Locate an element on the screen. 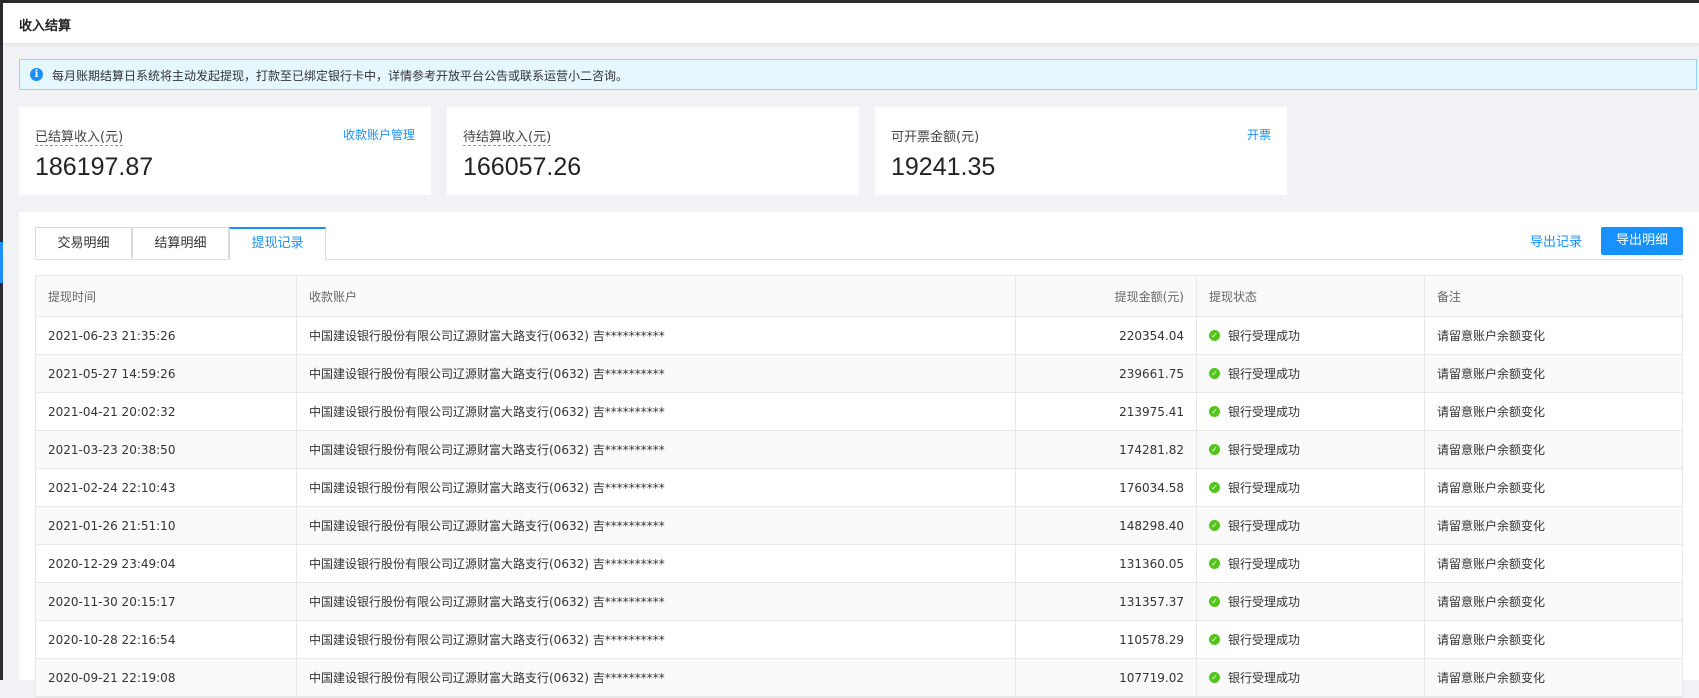  pending-income-label: 待结算收入(元) is located at coordinates (507, 136).